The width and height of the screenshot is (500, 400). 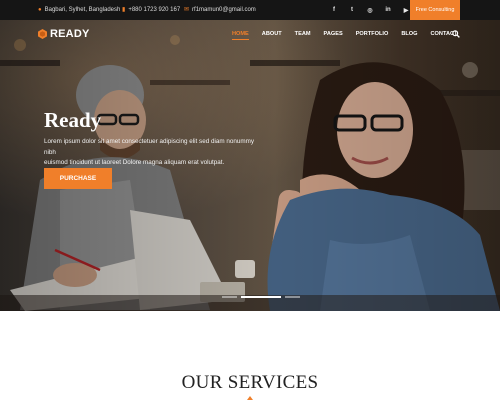 What do you see at coordinates (82, 10) in the screenshot?
I see `address-text: Bagbari, Sylhet, Bangladesh` at bounding box center [82, 10].